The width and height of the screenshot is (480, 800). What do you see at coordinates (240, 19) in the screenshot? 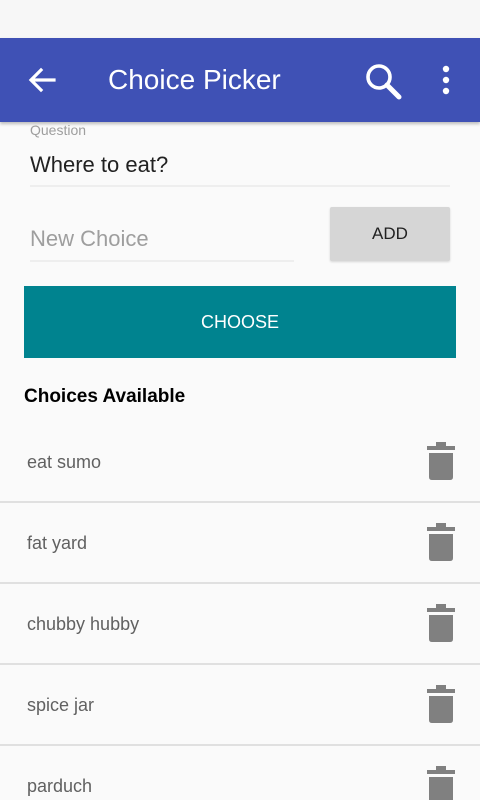
I see `status-bar` at bounding box center [240, 19].